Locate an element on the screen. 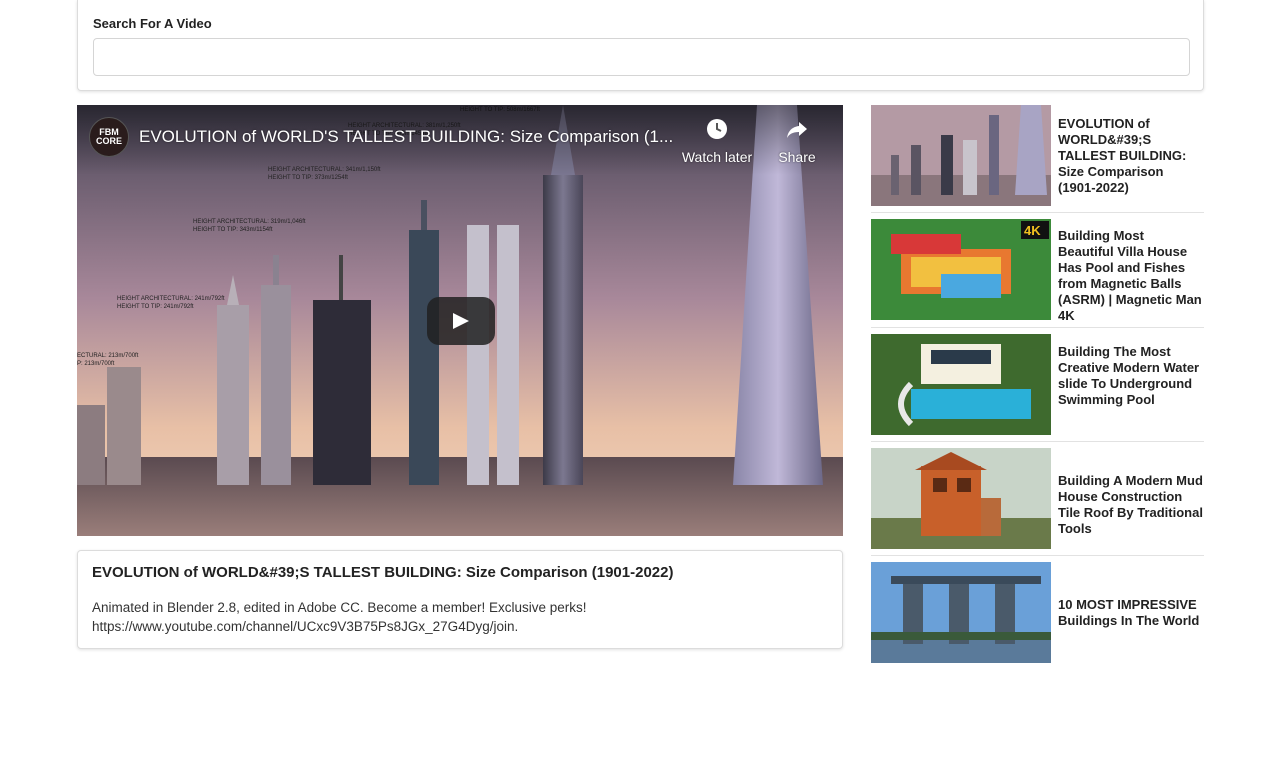 The image size is (1280, 780). search-card: Search For A Video is located at coordinates (640, 45).